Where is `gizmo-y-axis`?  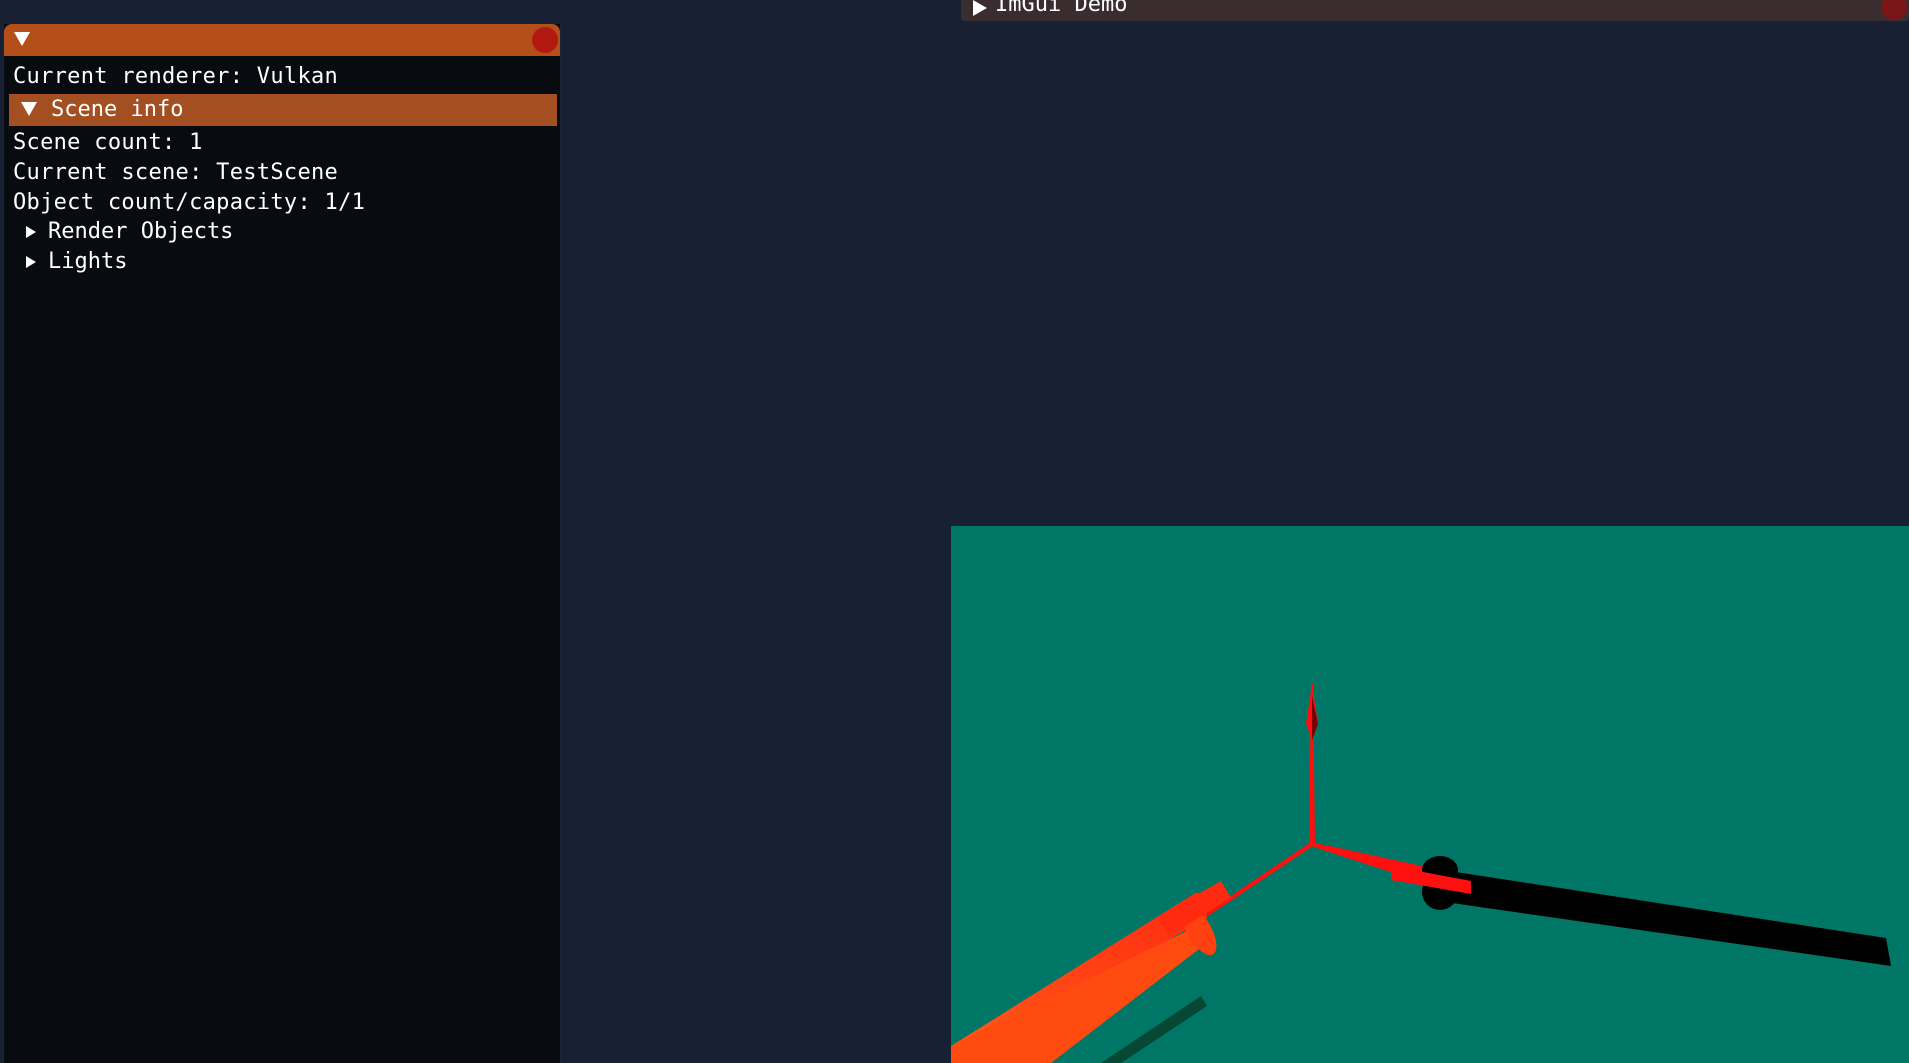
gizmo-y-axis is located at coordinates (1312, 764).